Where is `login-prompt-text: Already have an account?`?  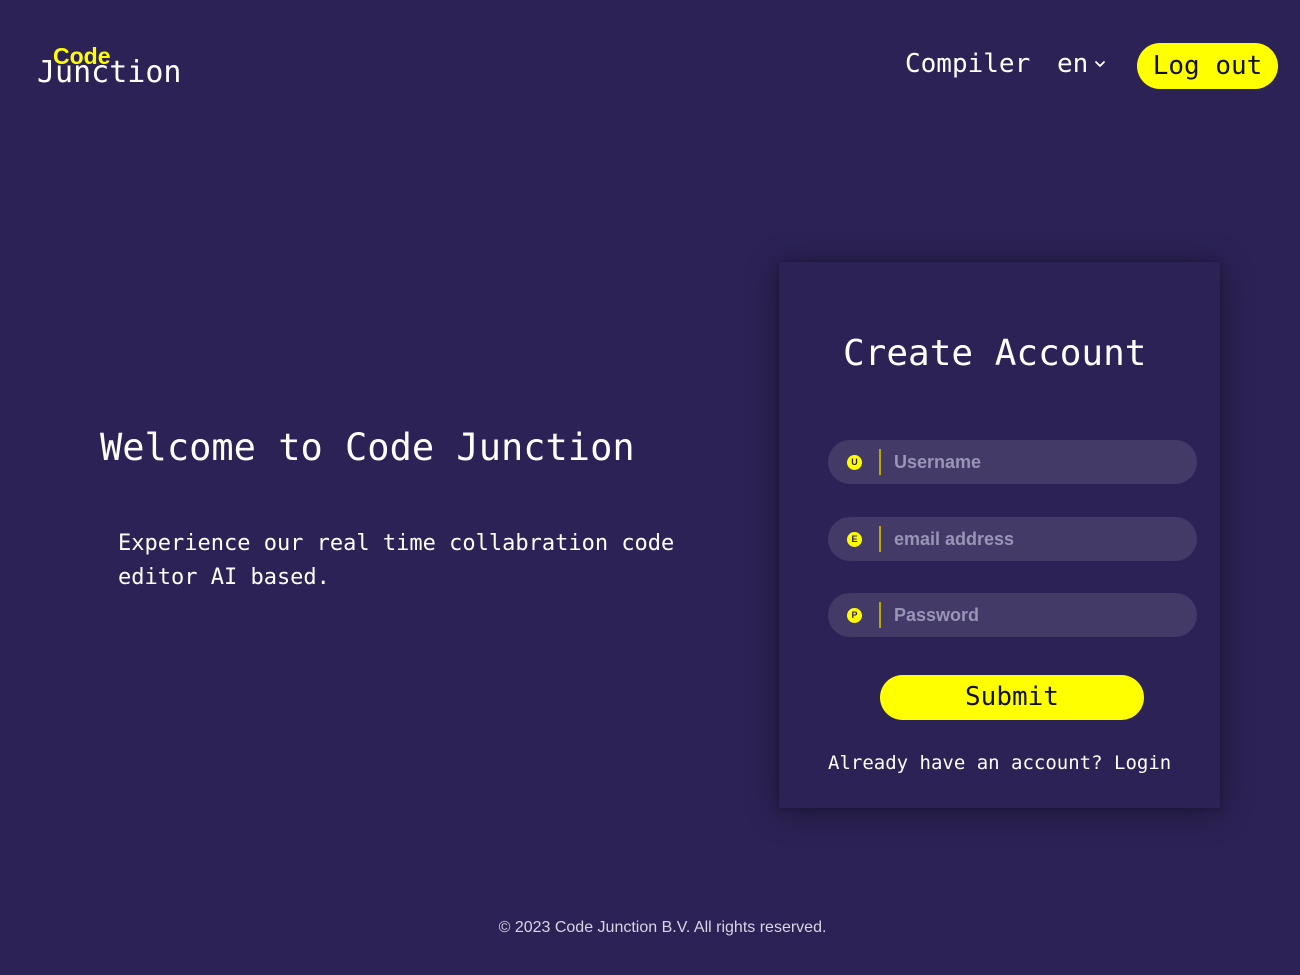
login-prompt-text: Already have an account? is located at coordinates (965, 763).